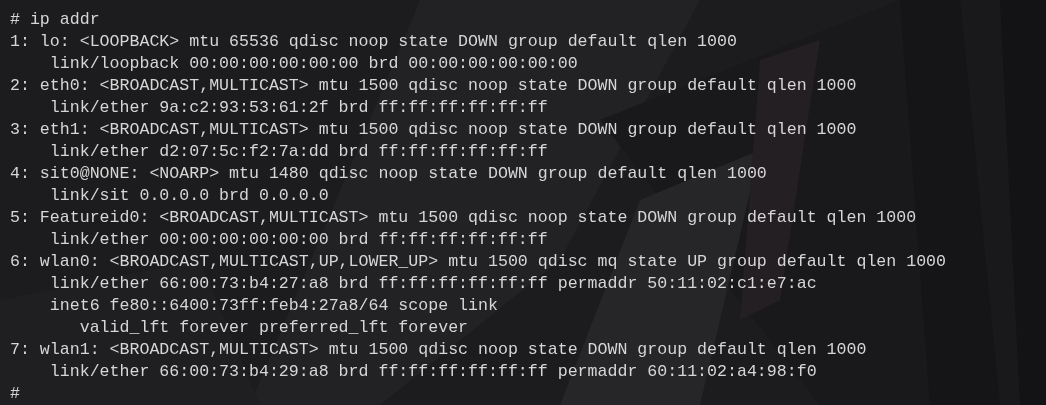 This screenshot has width=1046, height=405. What do you see at coordinates (478, 262) in the screenshot?
I see `terminal-line: 6: wlan0: <BROADCAST,MULTICAST,UP,LOWER_UP> mtu 1500 qdisc mq state UP group default qlen 1000` at bounding box center [478, 262].